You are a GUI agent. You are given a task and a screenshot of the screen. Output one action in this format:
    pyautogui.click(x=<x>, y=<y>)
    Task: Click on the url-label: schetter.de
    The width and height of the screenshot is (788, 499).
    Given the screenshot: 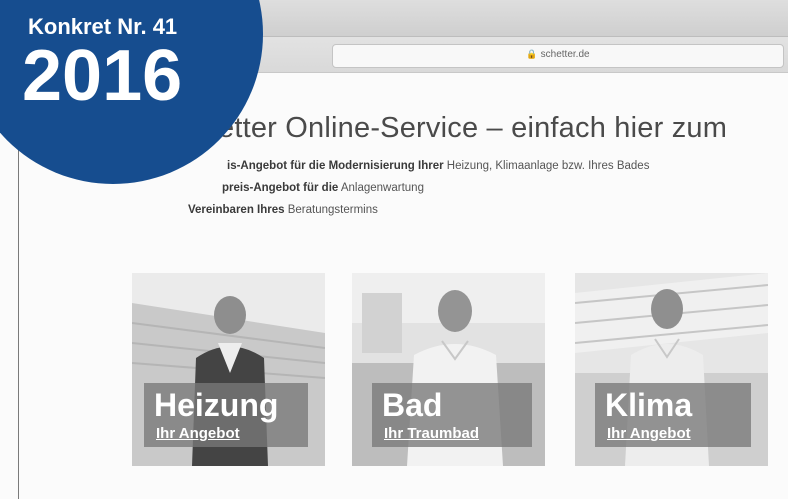 What is the action you would take?
    pyautogui.click(x=565, y=54)
    